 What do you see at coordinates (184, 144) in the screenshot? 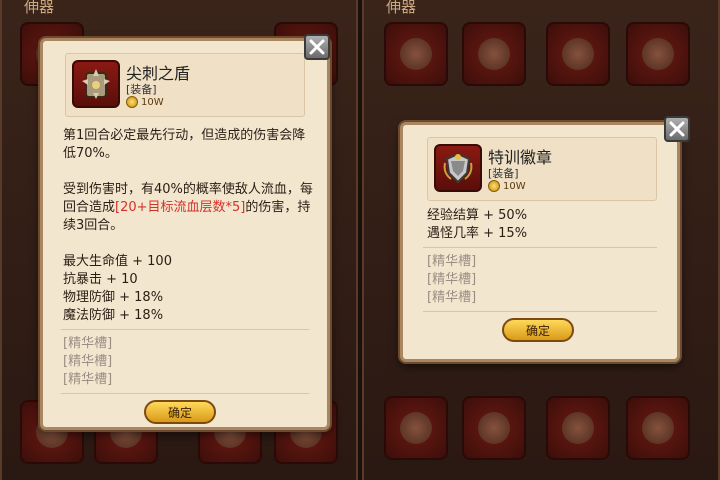
I see `item-effect-1: 第1回合必定最先行动，但造成的伤害会降低70%。` at bounding box center [184, 144].